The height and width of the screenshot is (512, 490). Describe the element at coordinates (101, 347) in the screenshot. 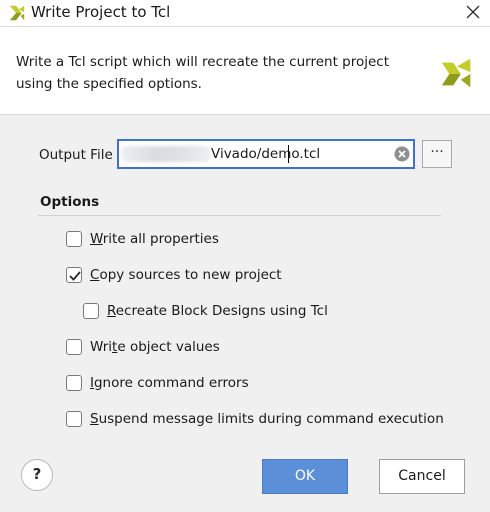

I see `label-part: Wri` at that location.